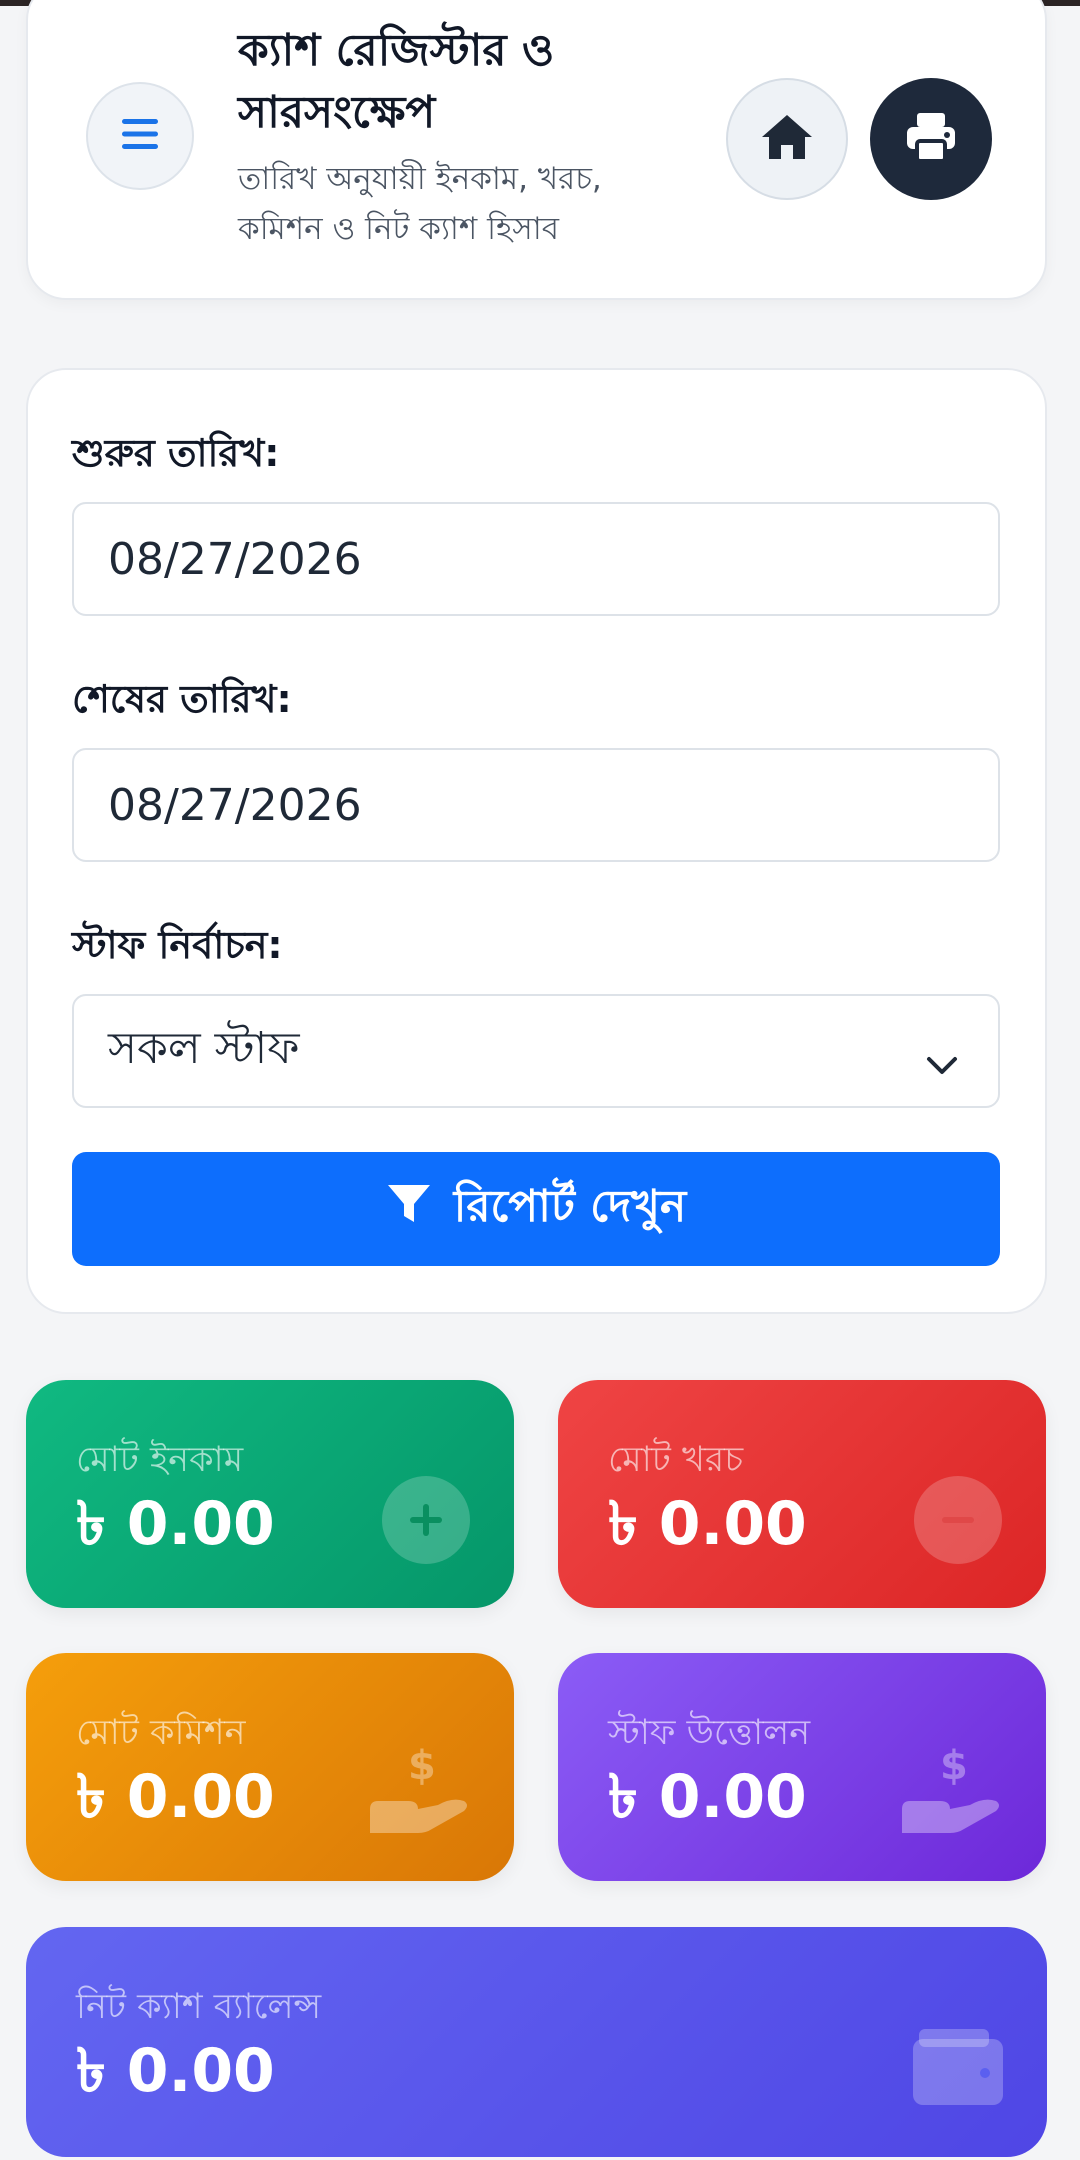 This screenshot has width=1080, height=2160. Describe the element at coordinates (707, 1524) in the screenshot. I see `total-expense-value: ৳ 0.00` at that location.